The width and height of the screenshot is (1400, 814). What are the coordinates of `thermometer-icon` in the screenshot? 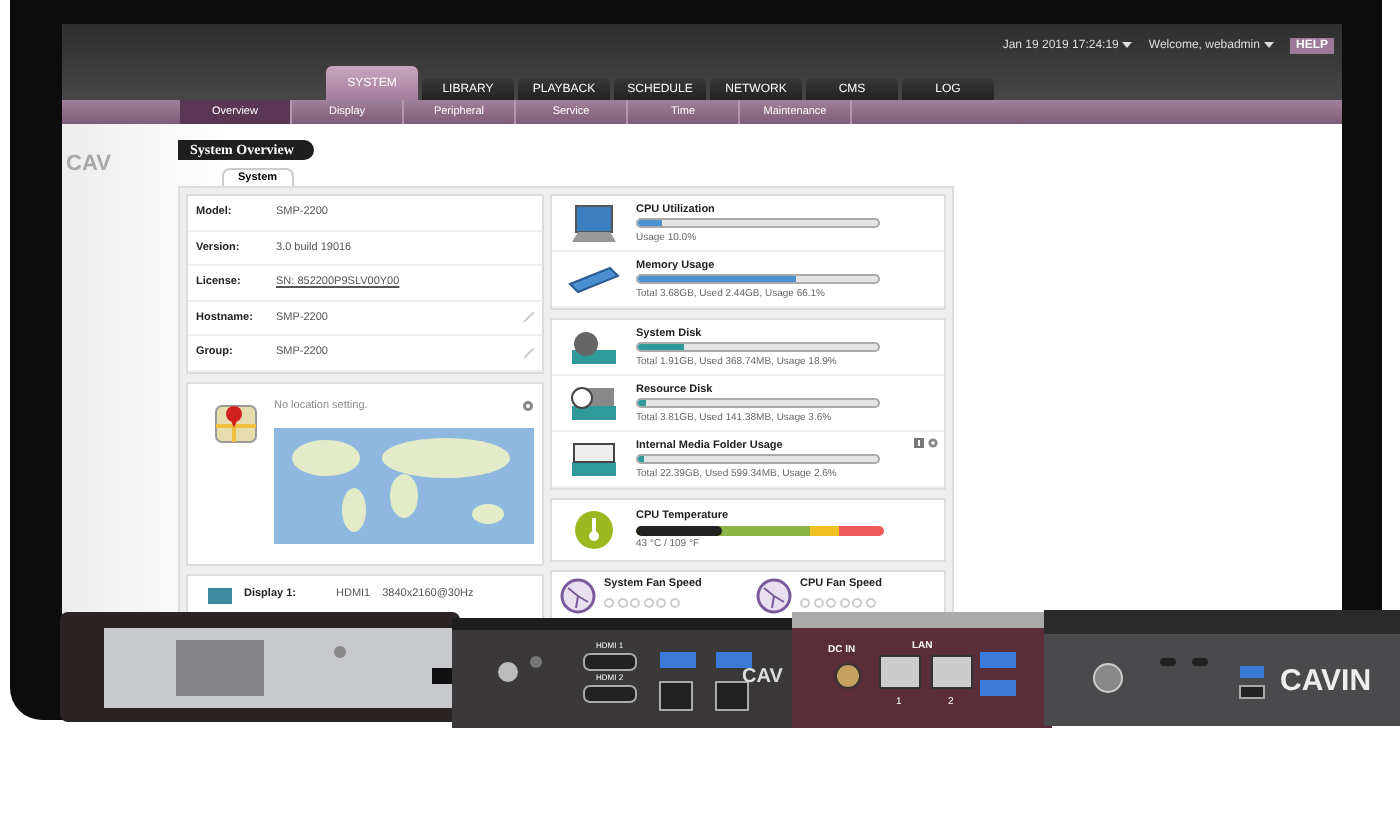 It's located at (594, 530).